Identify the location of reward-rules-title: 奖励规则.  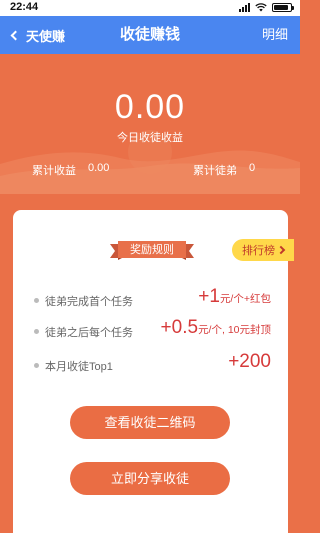
(152, 250).